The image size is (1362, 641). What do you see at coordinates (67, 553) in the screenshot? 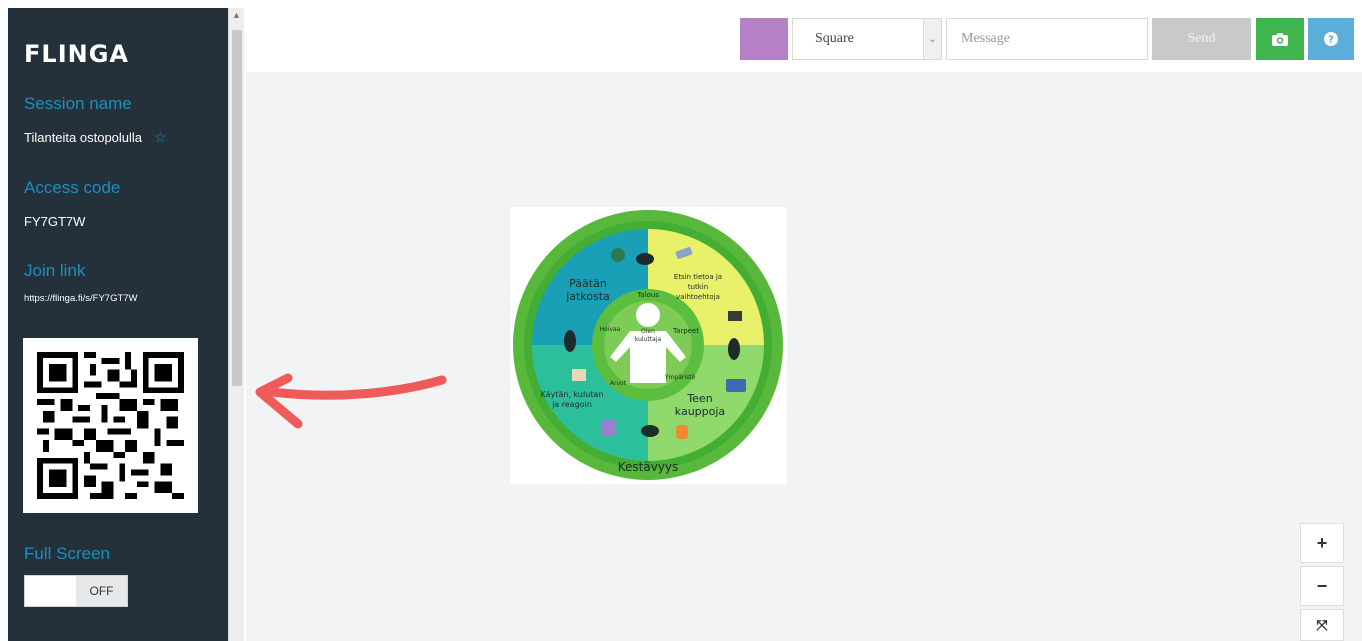
I see `full-screen-label: Full Screen` at bounding box center [67, 553].